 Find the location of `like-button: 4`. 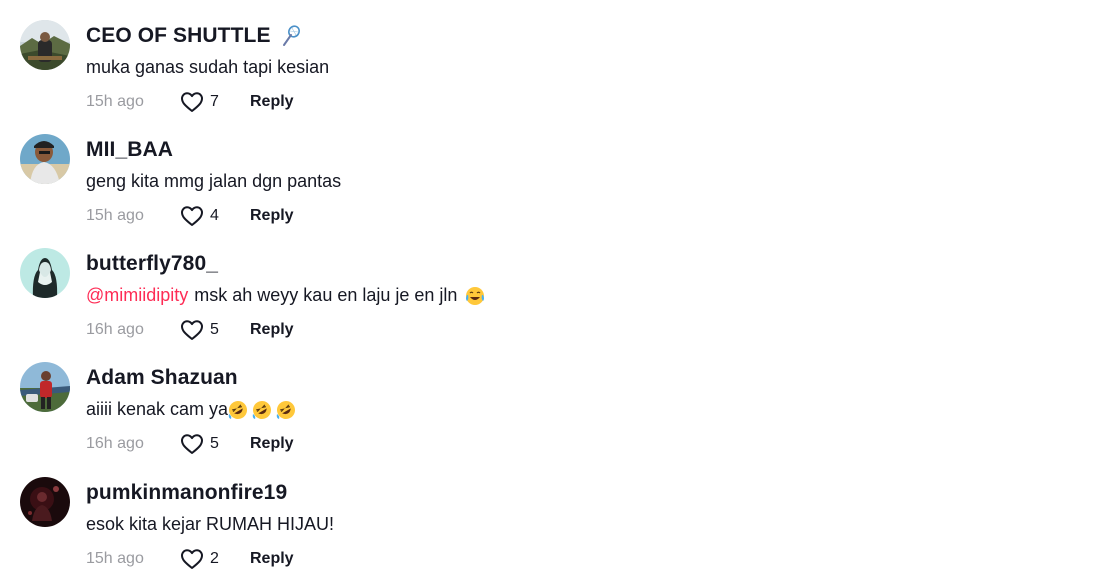

like-button: 4 is located at coordinates (215, 216).